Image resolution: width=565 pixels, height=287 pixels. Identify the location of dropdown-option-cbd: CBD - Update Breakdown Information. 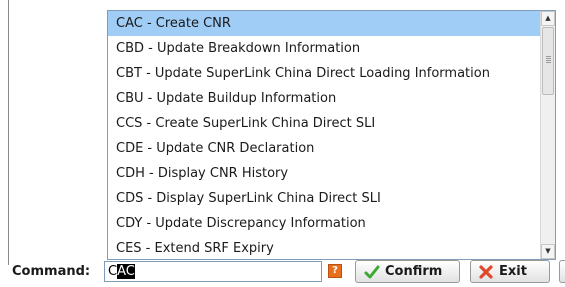
(324, 48).